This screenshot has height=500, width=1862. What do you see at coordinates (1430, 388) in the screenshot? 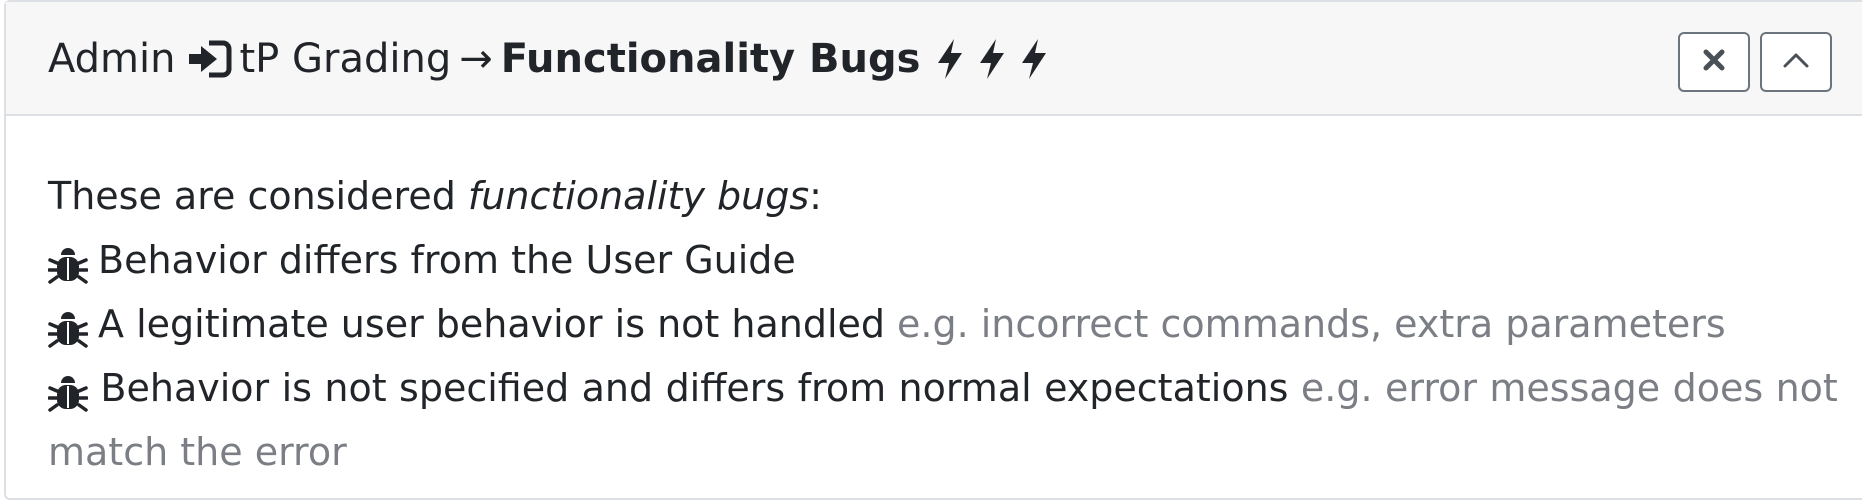
I see `list-item-note-word: error` at bounding box center [1430, 388].